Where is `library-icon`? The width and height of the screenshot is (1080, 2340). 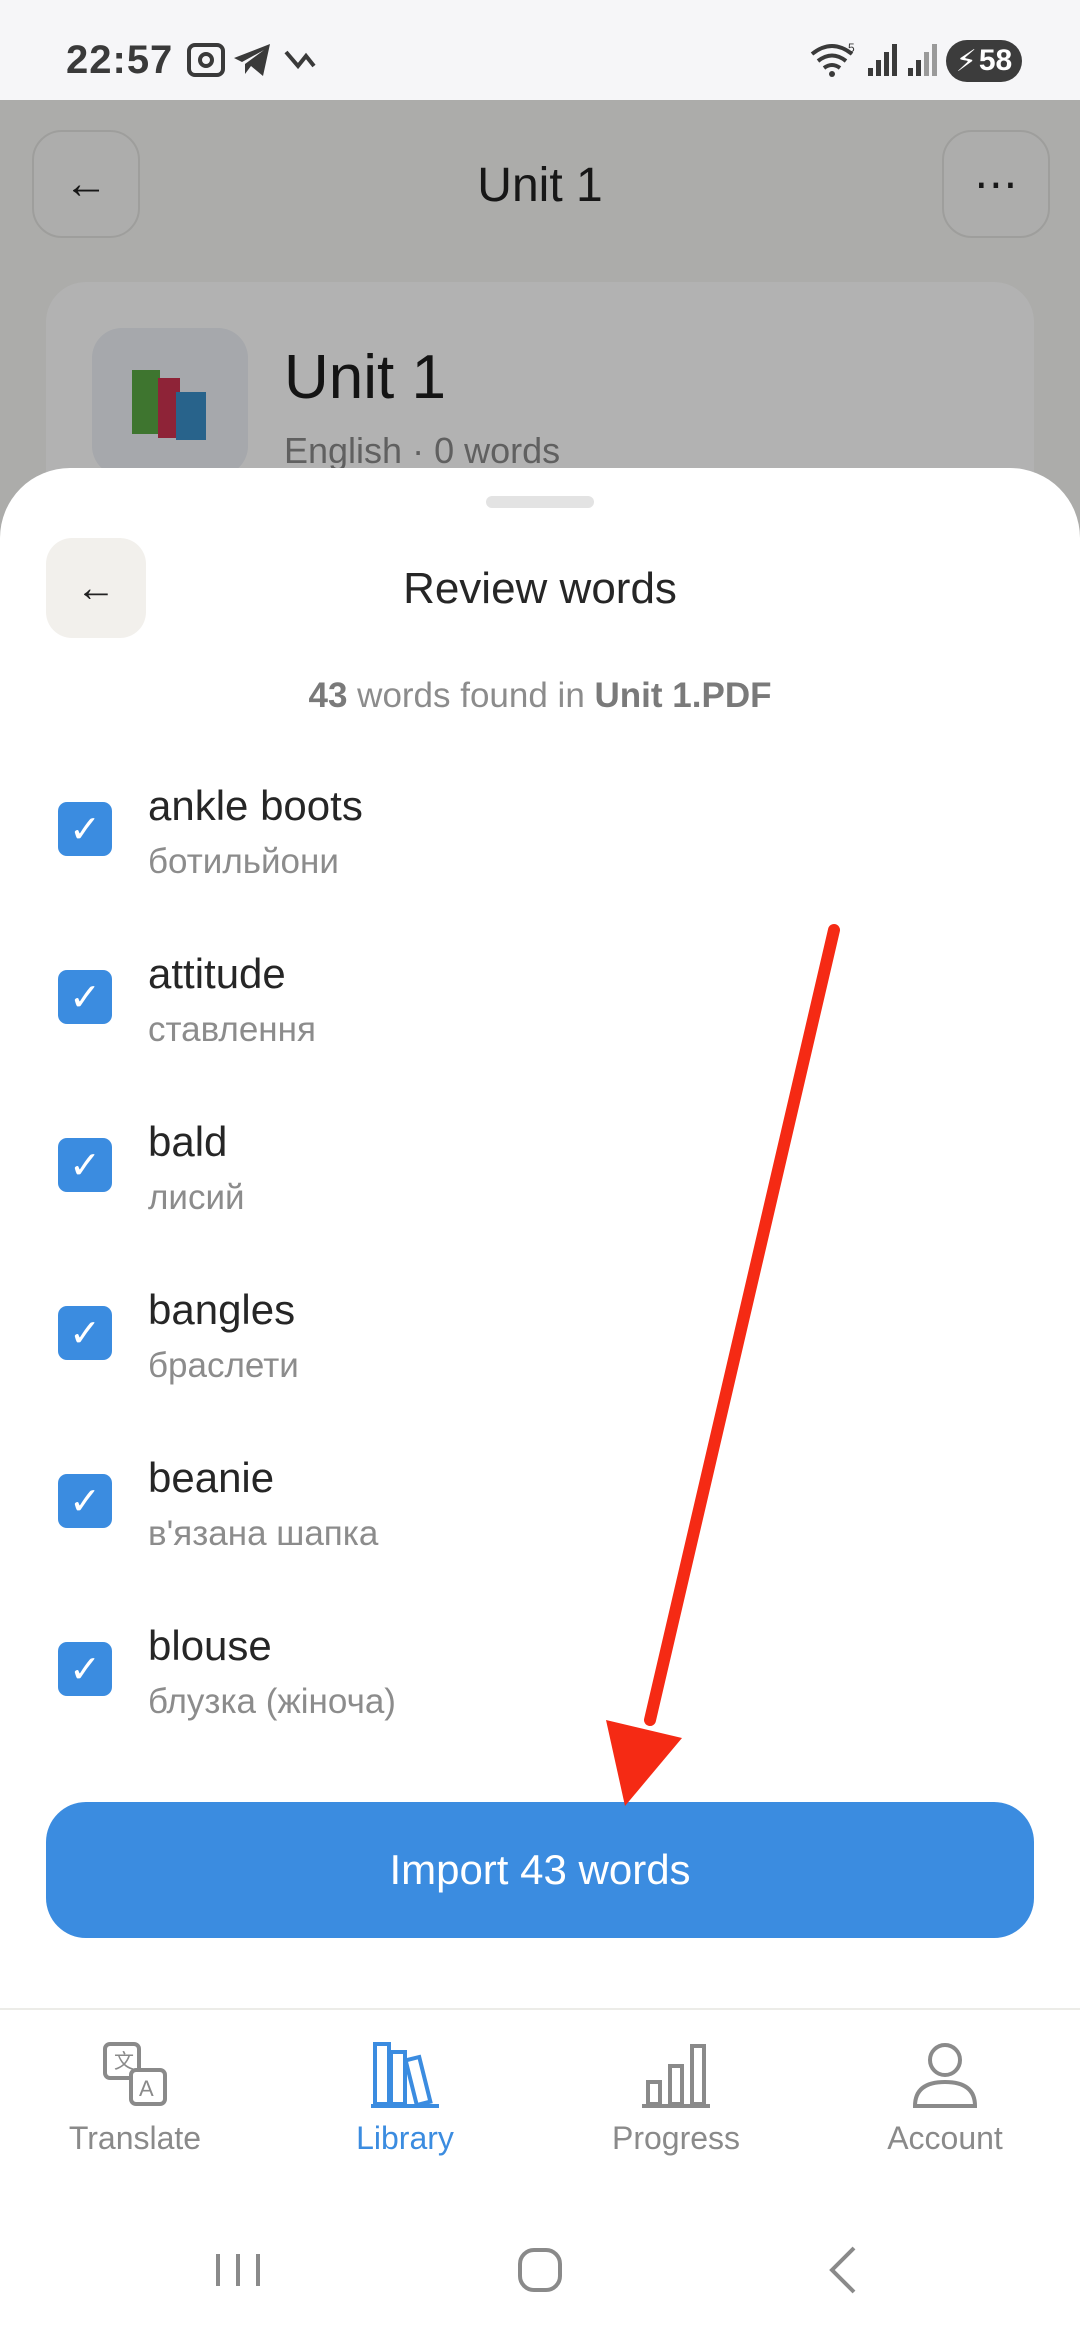 library-icon is located at coordinates (405, 2075).